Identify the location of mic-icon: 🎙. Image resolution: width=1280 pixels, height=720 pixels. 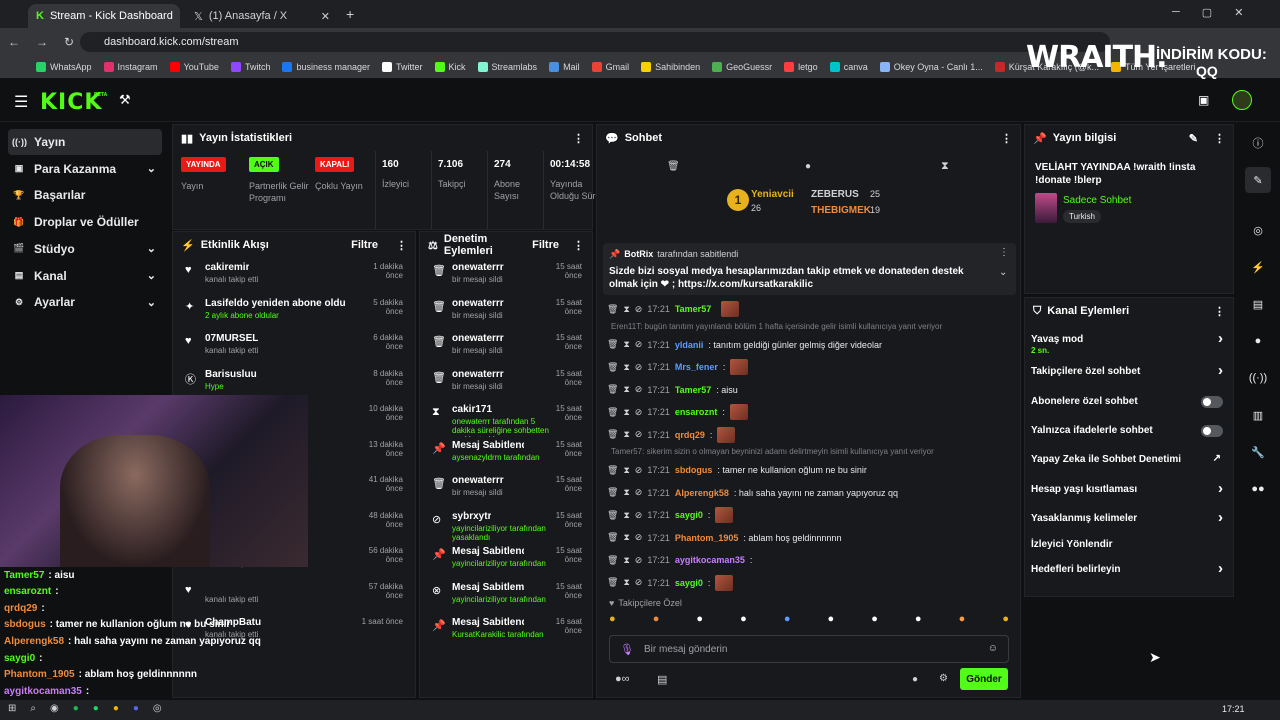
(627, 649).